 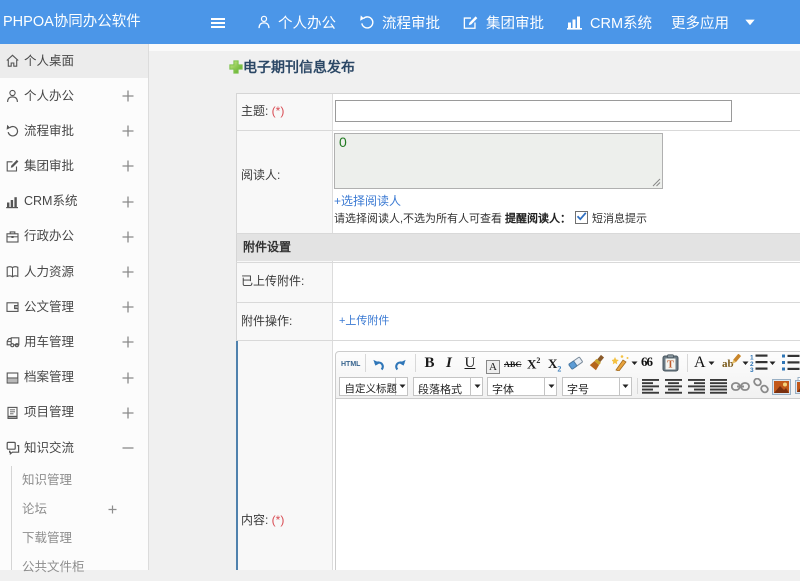 I want to click on svg-text: ab, so click(x=728, y=364).